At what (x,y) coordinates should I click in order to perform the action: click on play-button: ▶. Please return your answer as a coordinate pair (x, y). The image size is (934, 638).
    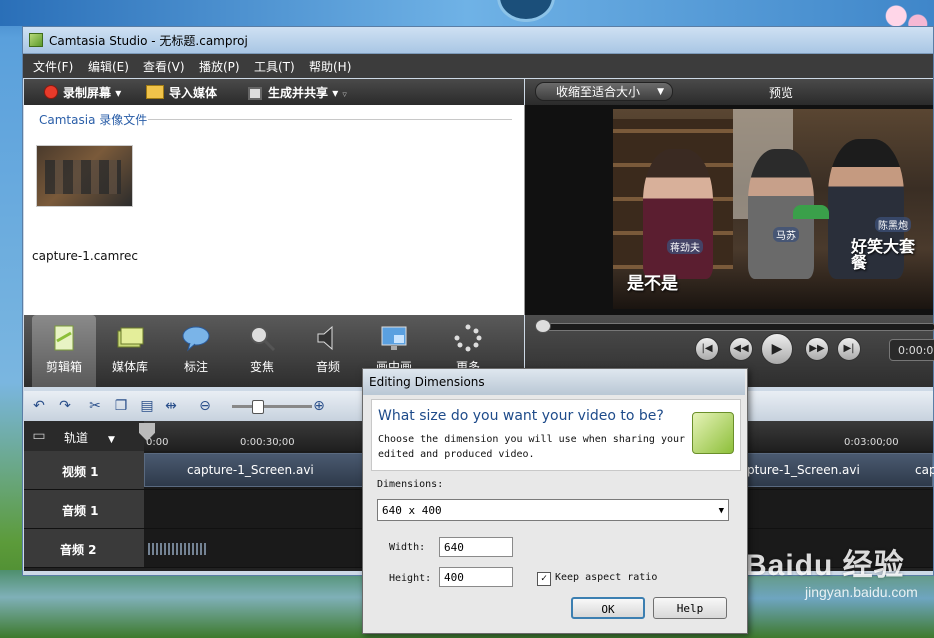
    Looking at the image, I should click on (777, 349).